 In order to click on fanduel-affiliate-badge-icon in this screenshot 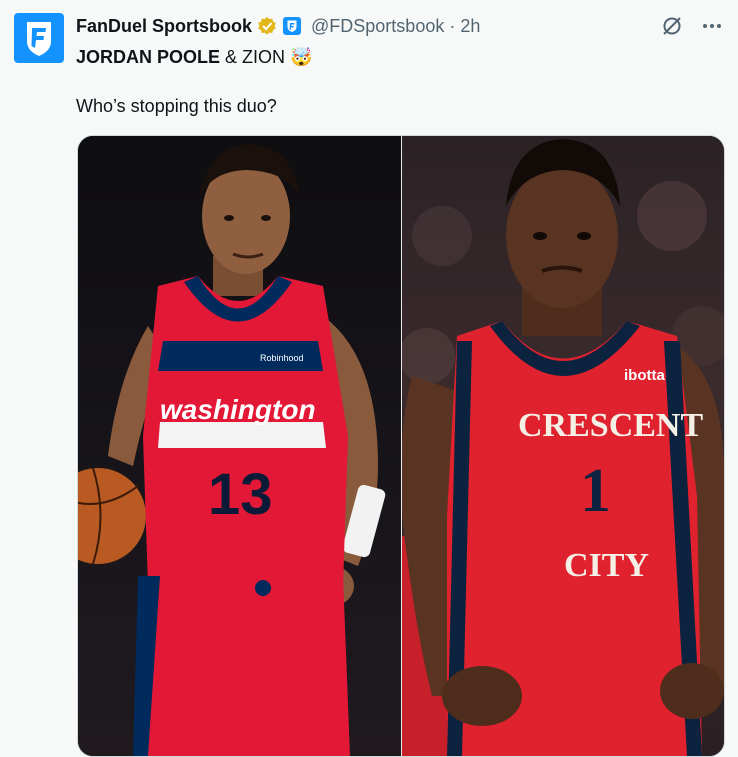, I will do `click(292, 26)`.